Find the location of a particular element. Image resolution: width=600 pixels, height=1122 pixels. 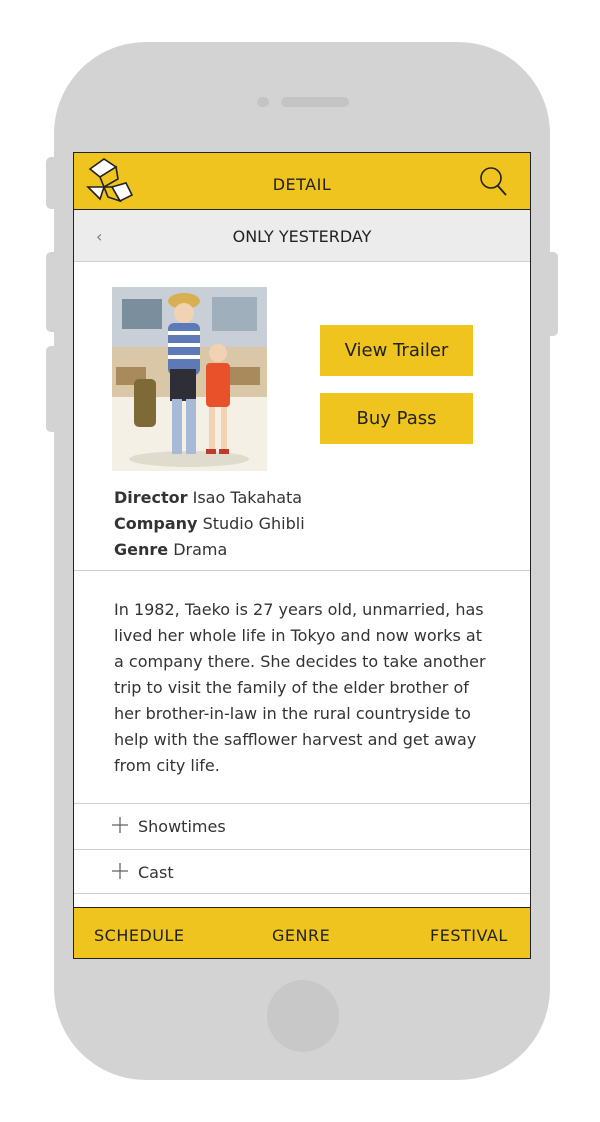

app-header: DETAIL is located at coordinates (302, 181).